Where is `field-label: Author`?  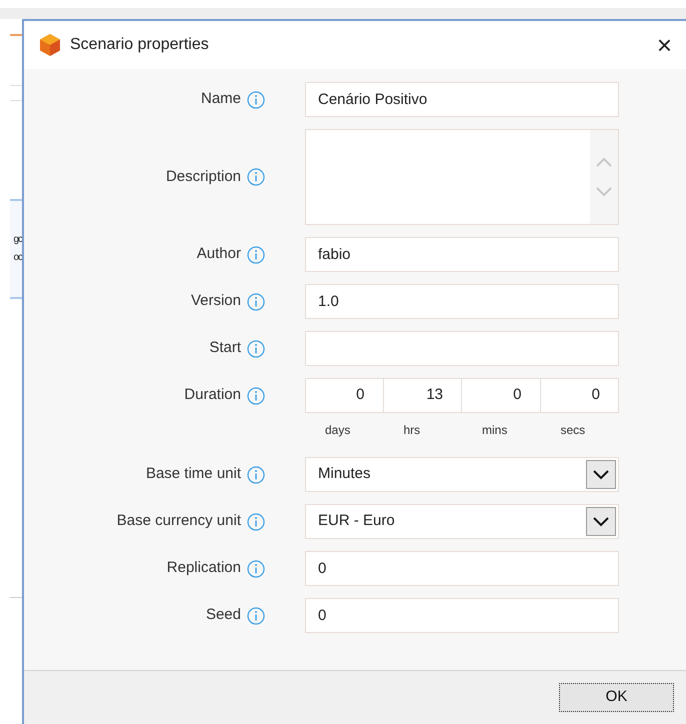 field-label: Author is located at coordinates (218, 254).